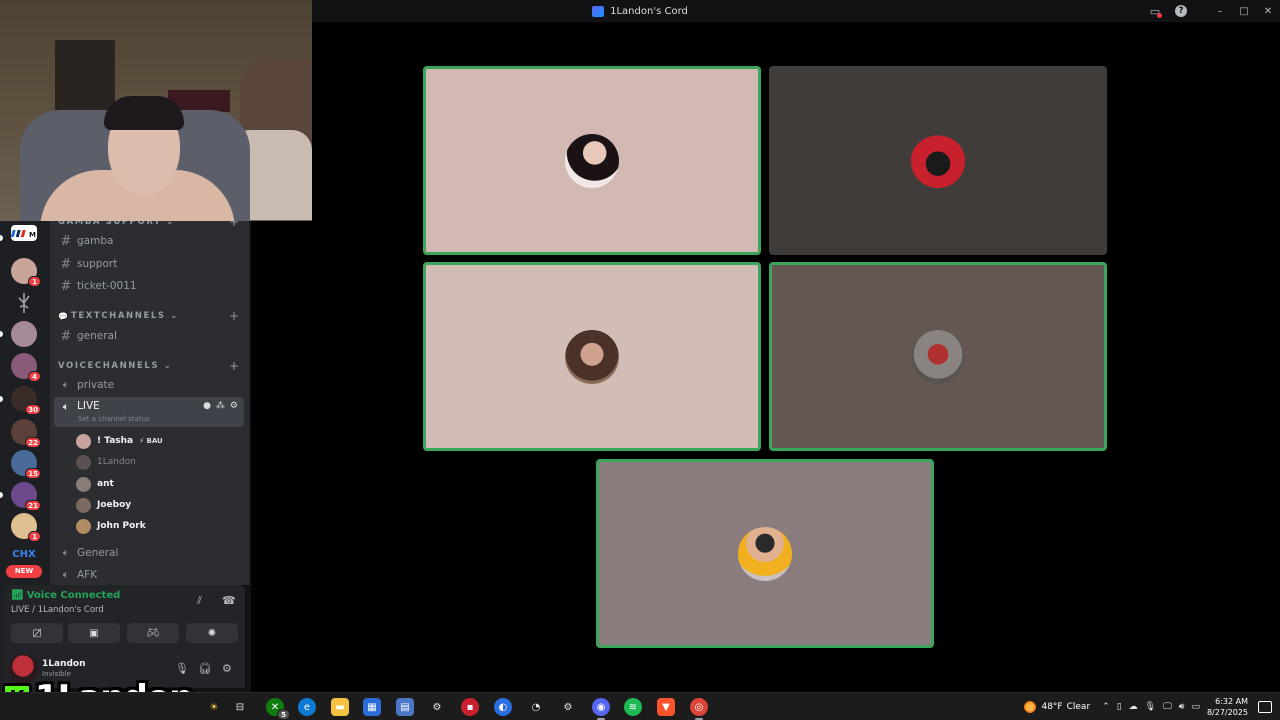 The image size is (1280, 720). I want to click on disconnect-icon: ☎︎, so click(229, 600).